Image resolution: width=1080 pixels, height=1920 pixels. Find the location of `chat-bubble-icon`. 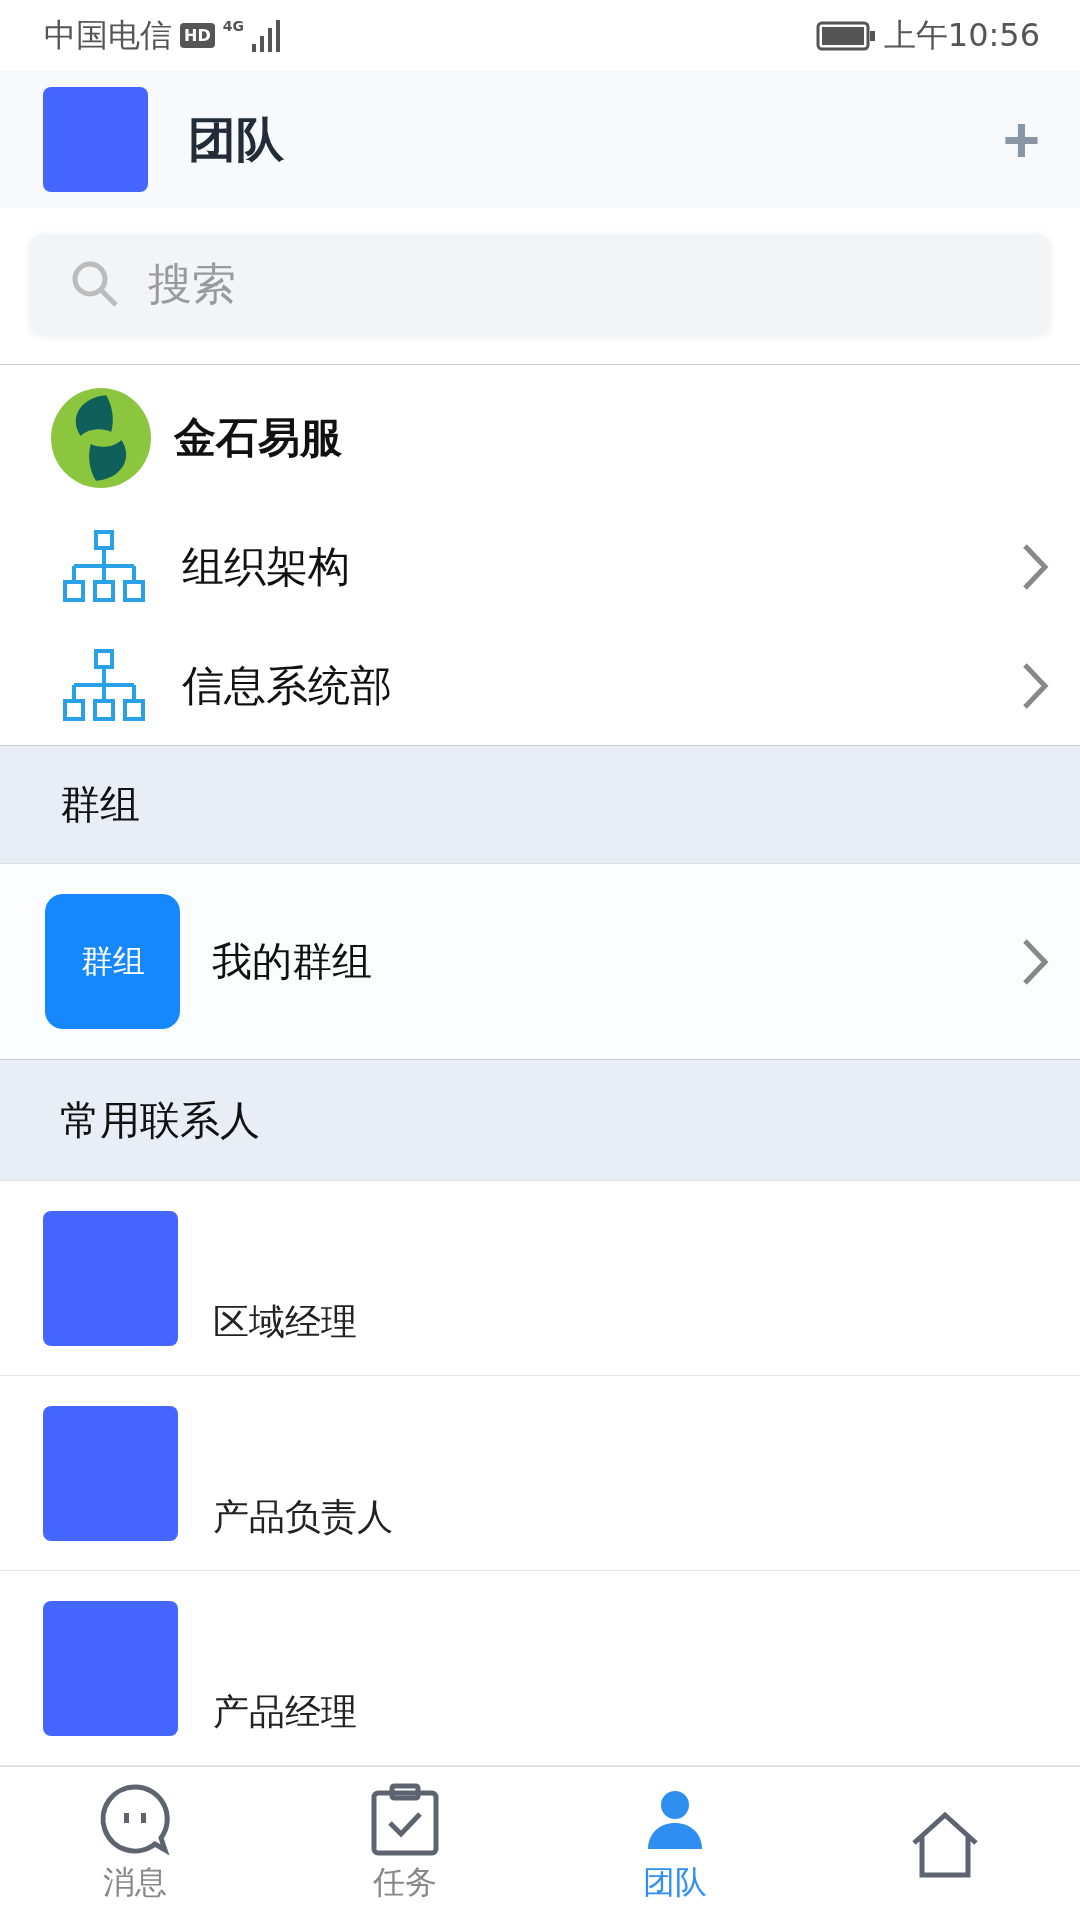

chat-bubble-icon is located at coordinates (135, 1819).